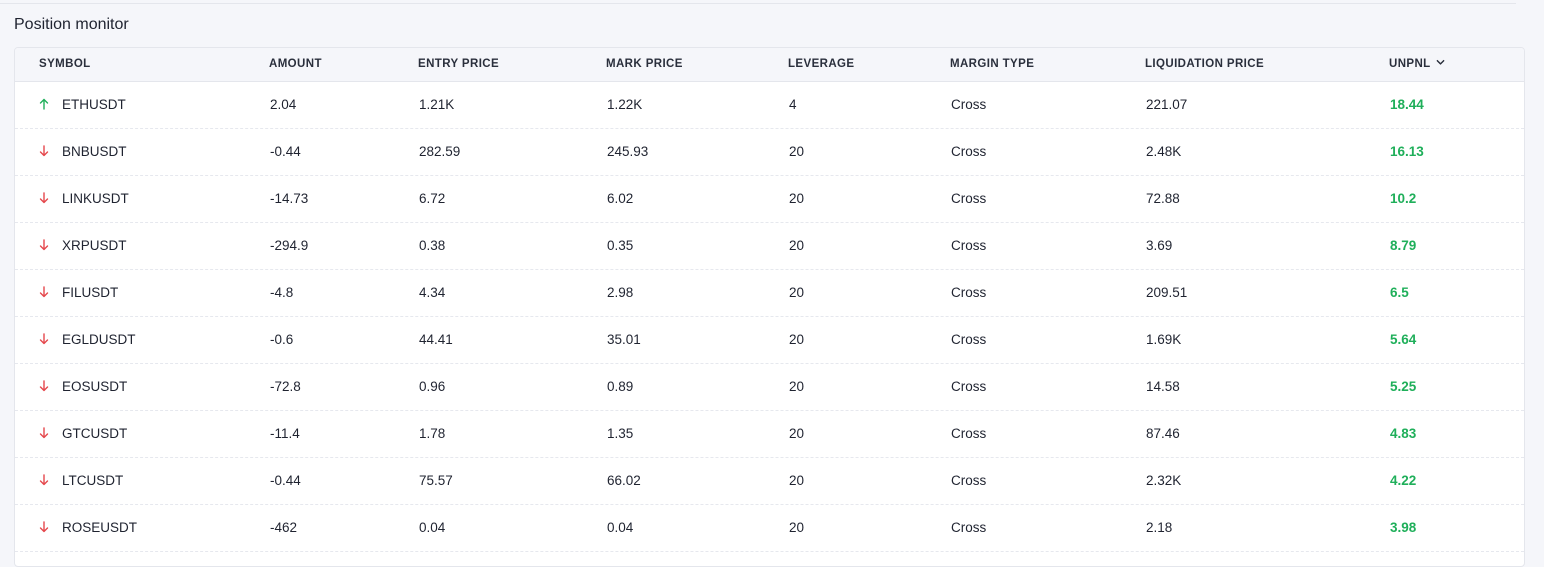  What do you see at coordinates (1204, 64) in the screenshot?
I see `column-header-liquidation-price: LIQUIDATION PRICE` at bounding box center [1204, 64].